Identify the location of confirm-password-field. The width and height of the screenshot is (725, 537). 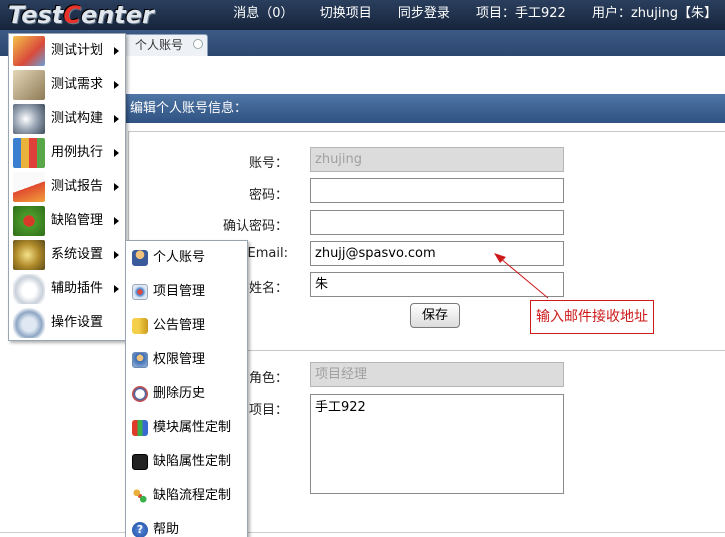
(437, 222).